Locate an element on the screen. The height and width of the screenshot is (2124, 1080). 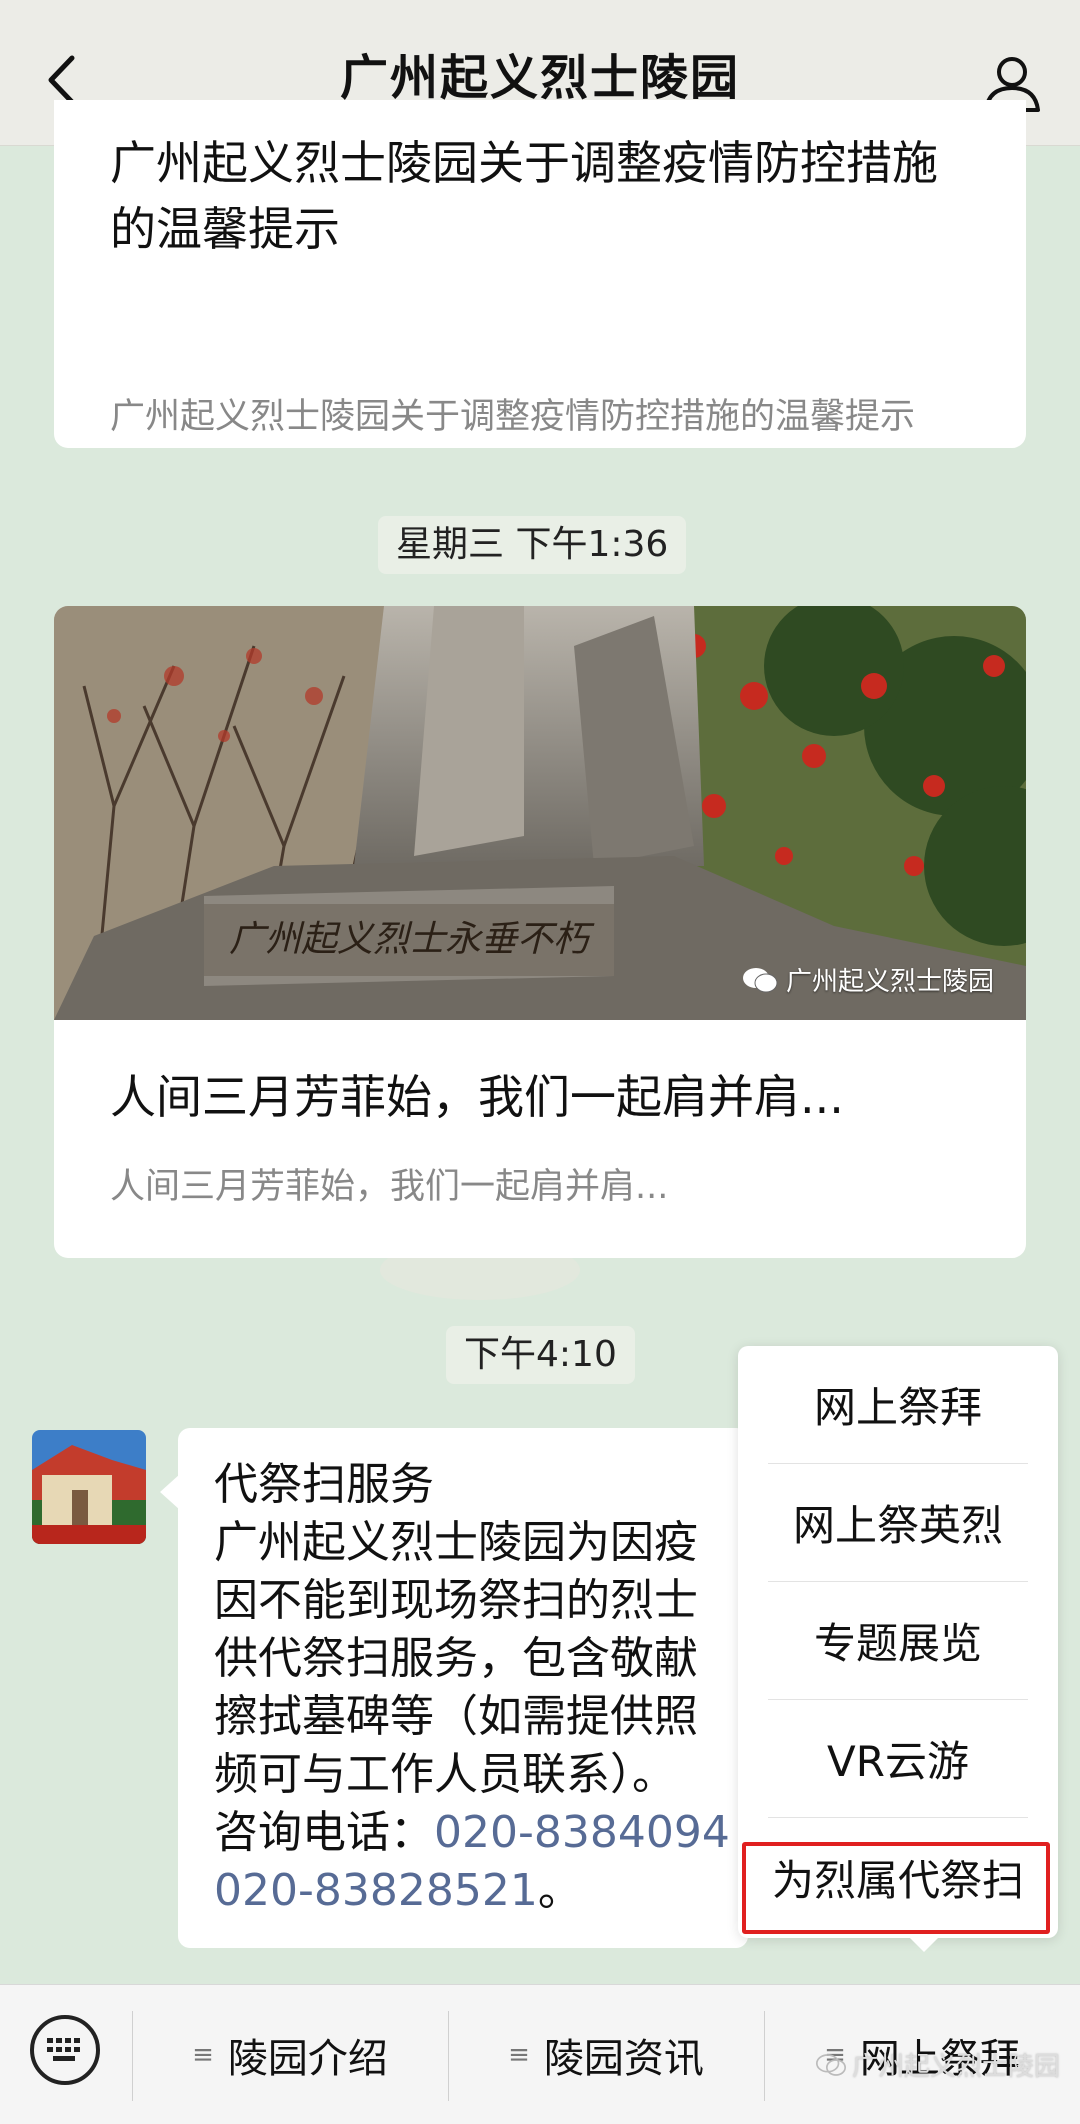
article-description: 广州起义烈士陵园关于调整疫情防控措施的温馨提示 is located at coordinates (513, 417).